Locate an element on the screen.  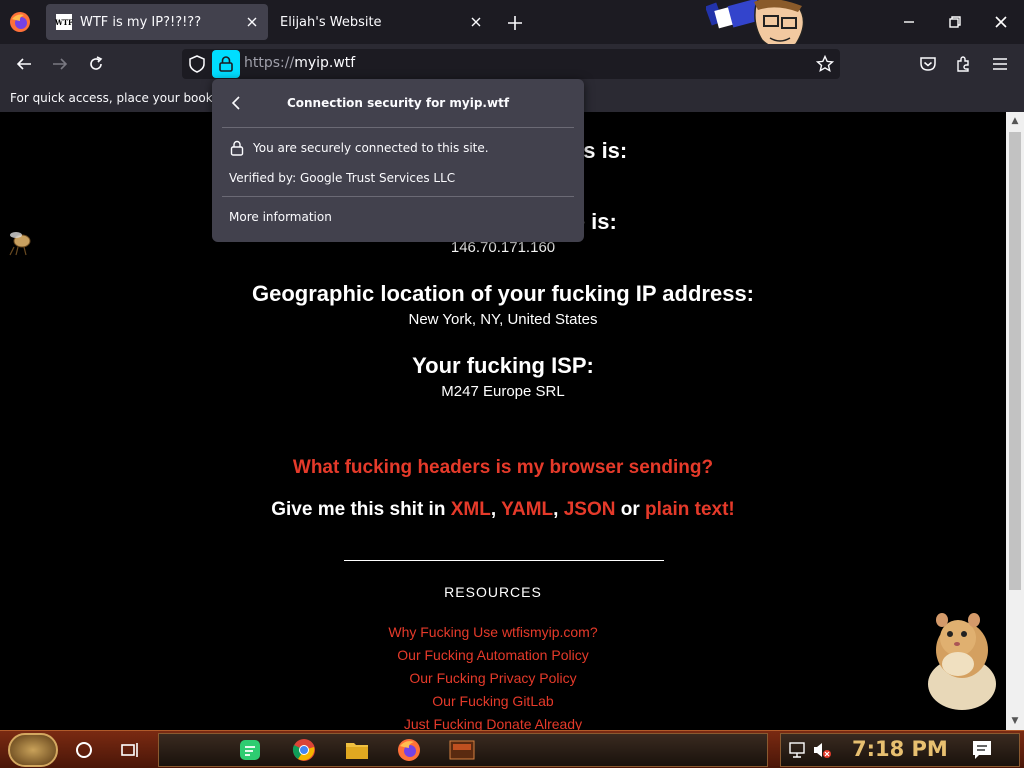
xml-link: XML is located at coordinates (471, 509).